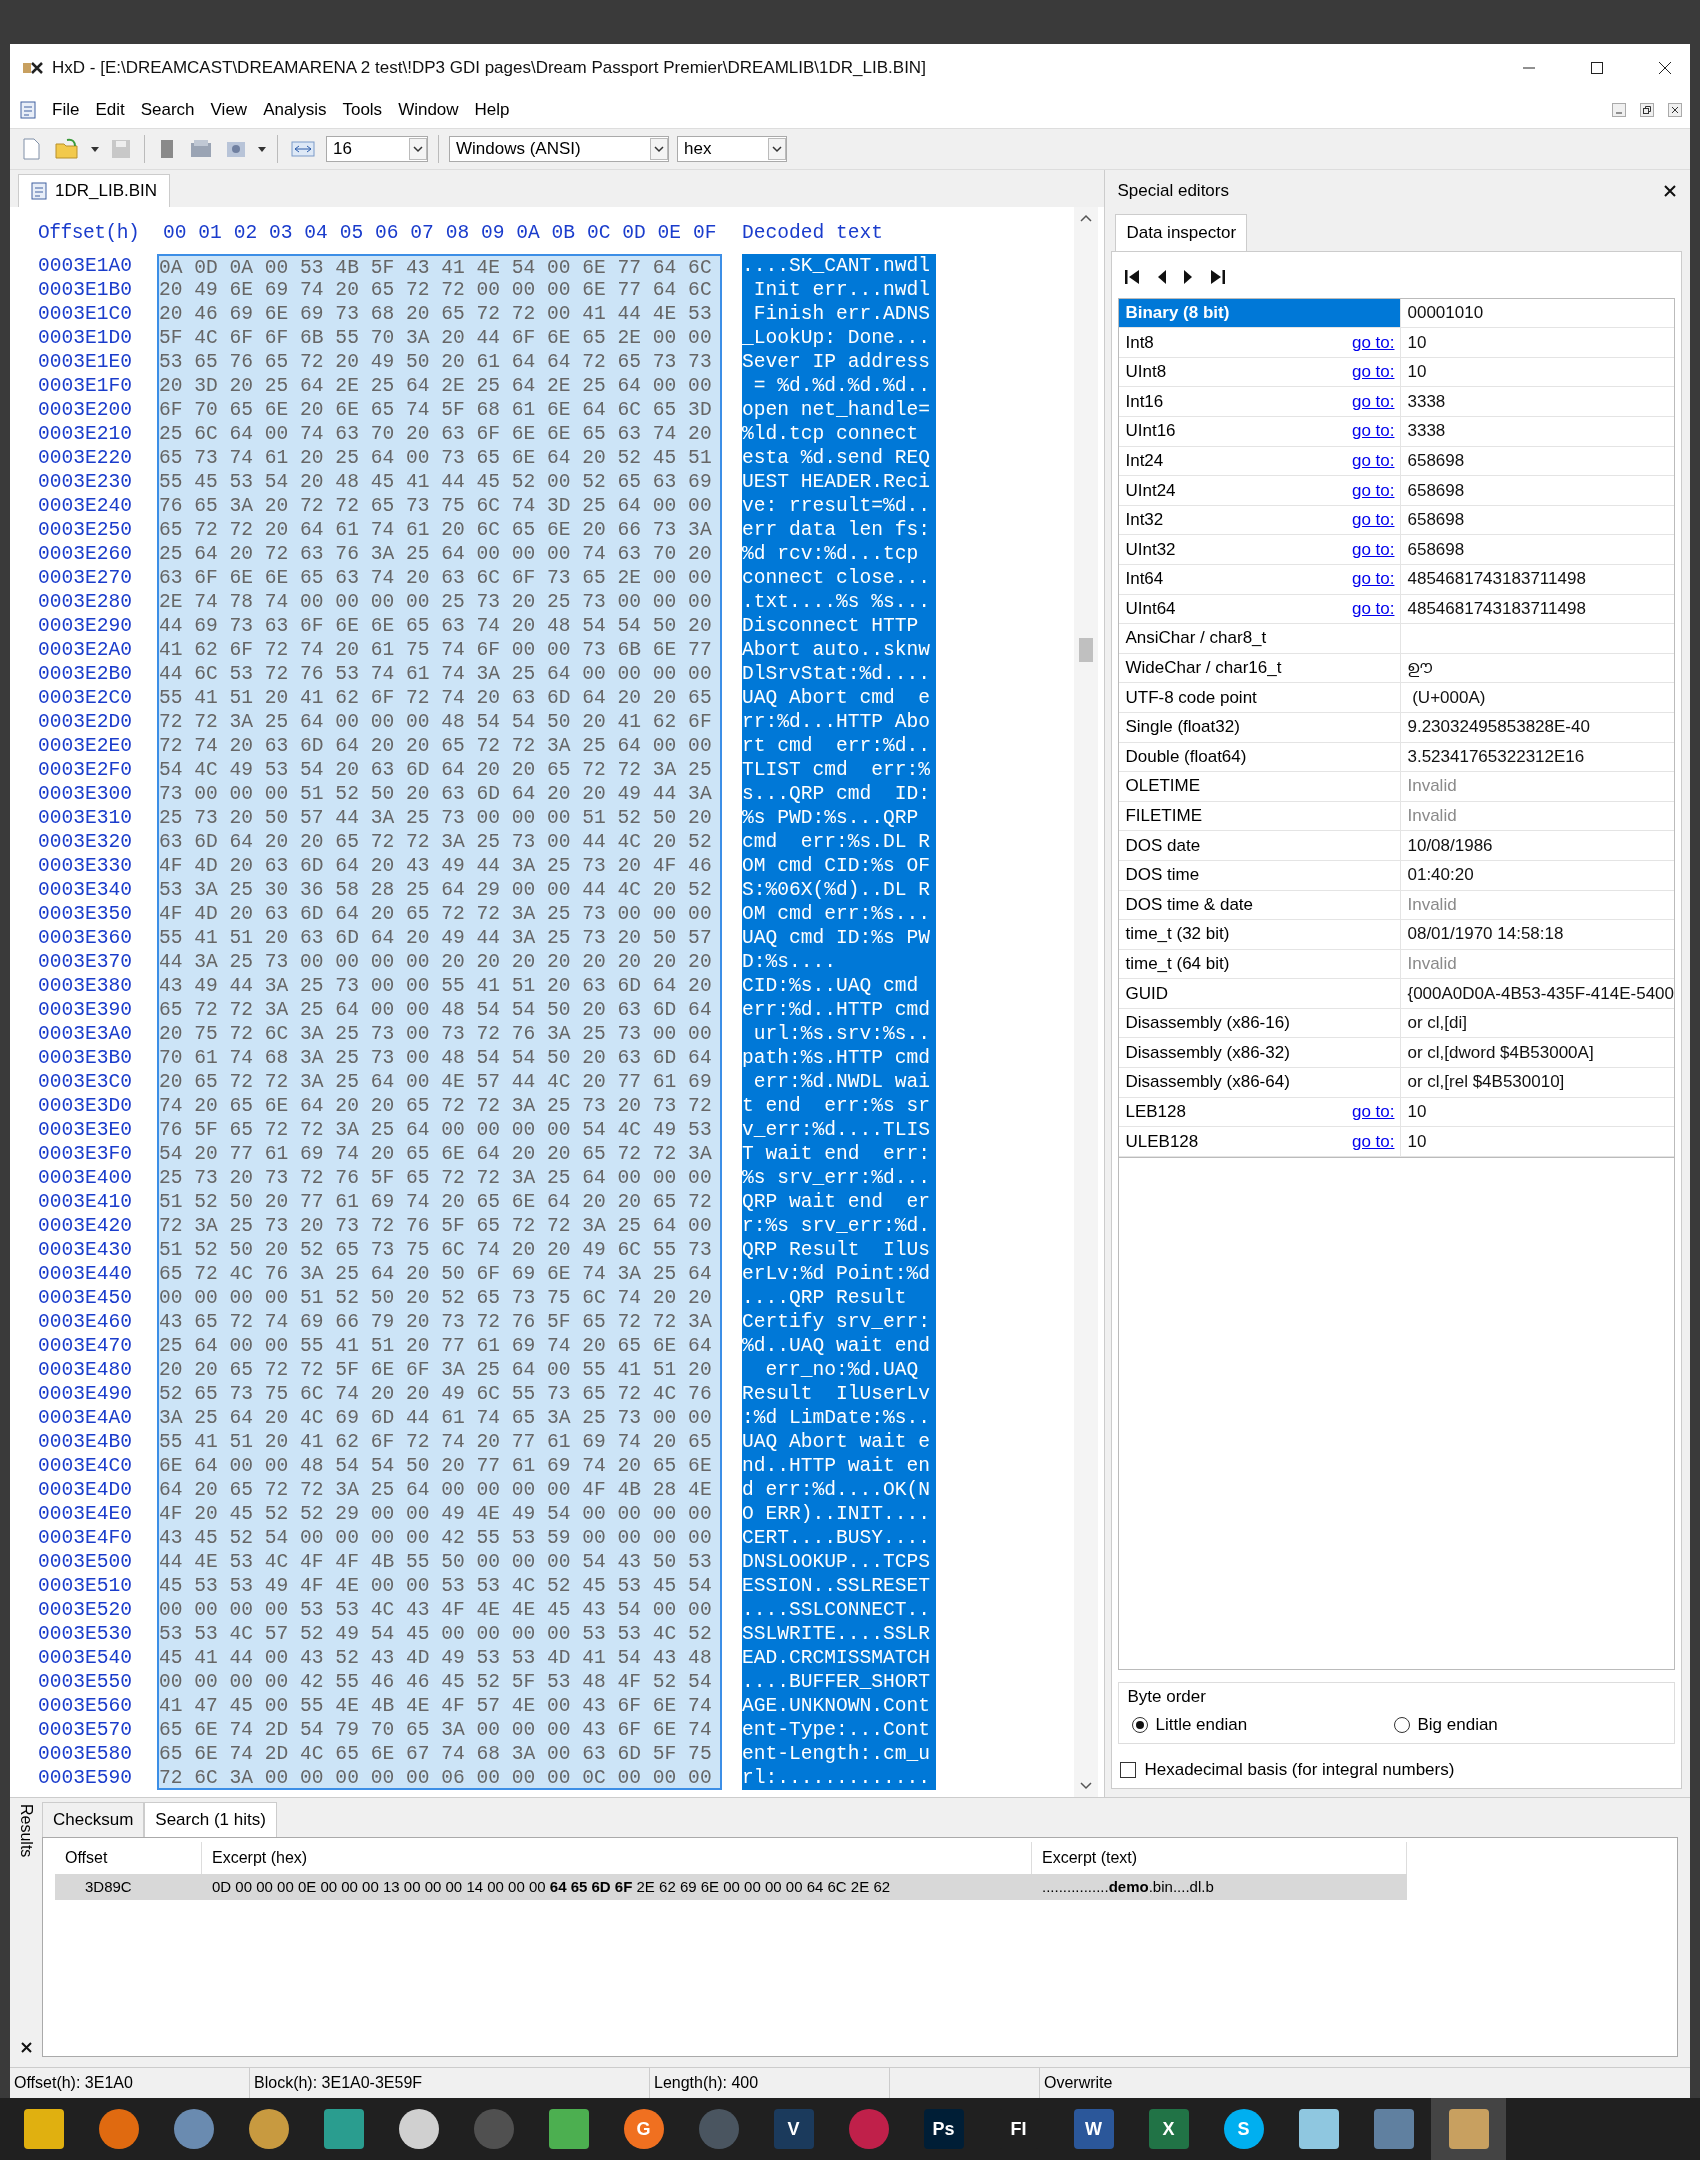 The height and width of the screenshot is (2160, 1700). Describe the element at coordinates (839, 1321) in the screenshot. I see `decoded-text: Certify srv_err:` at that location.